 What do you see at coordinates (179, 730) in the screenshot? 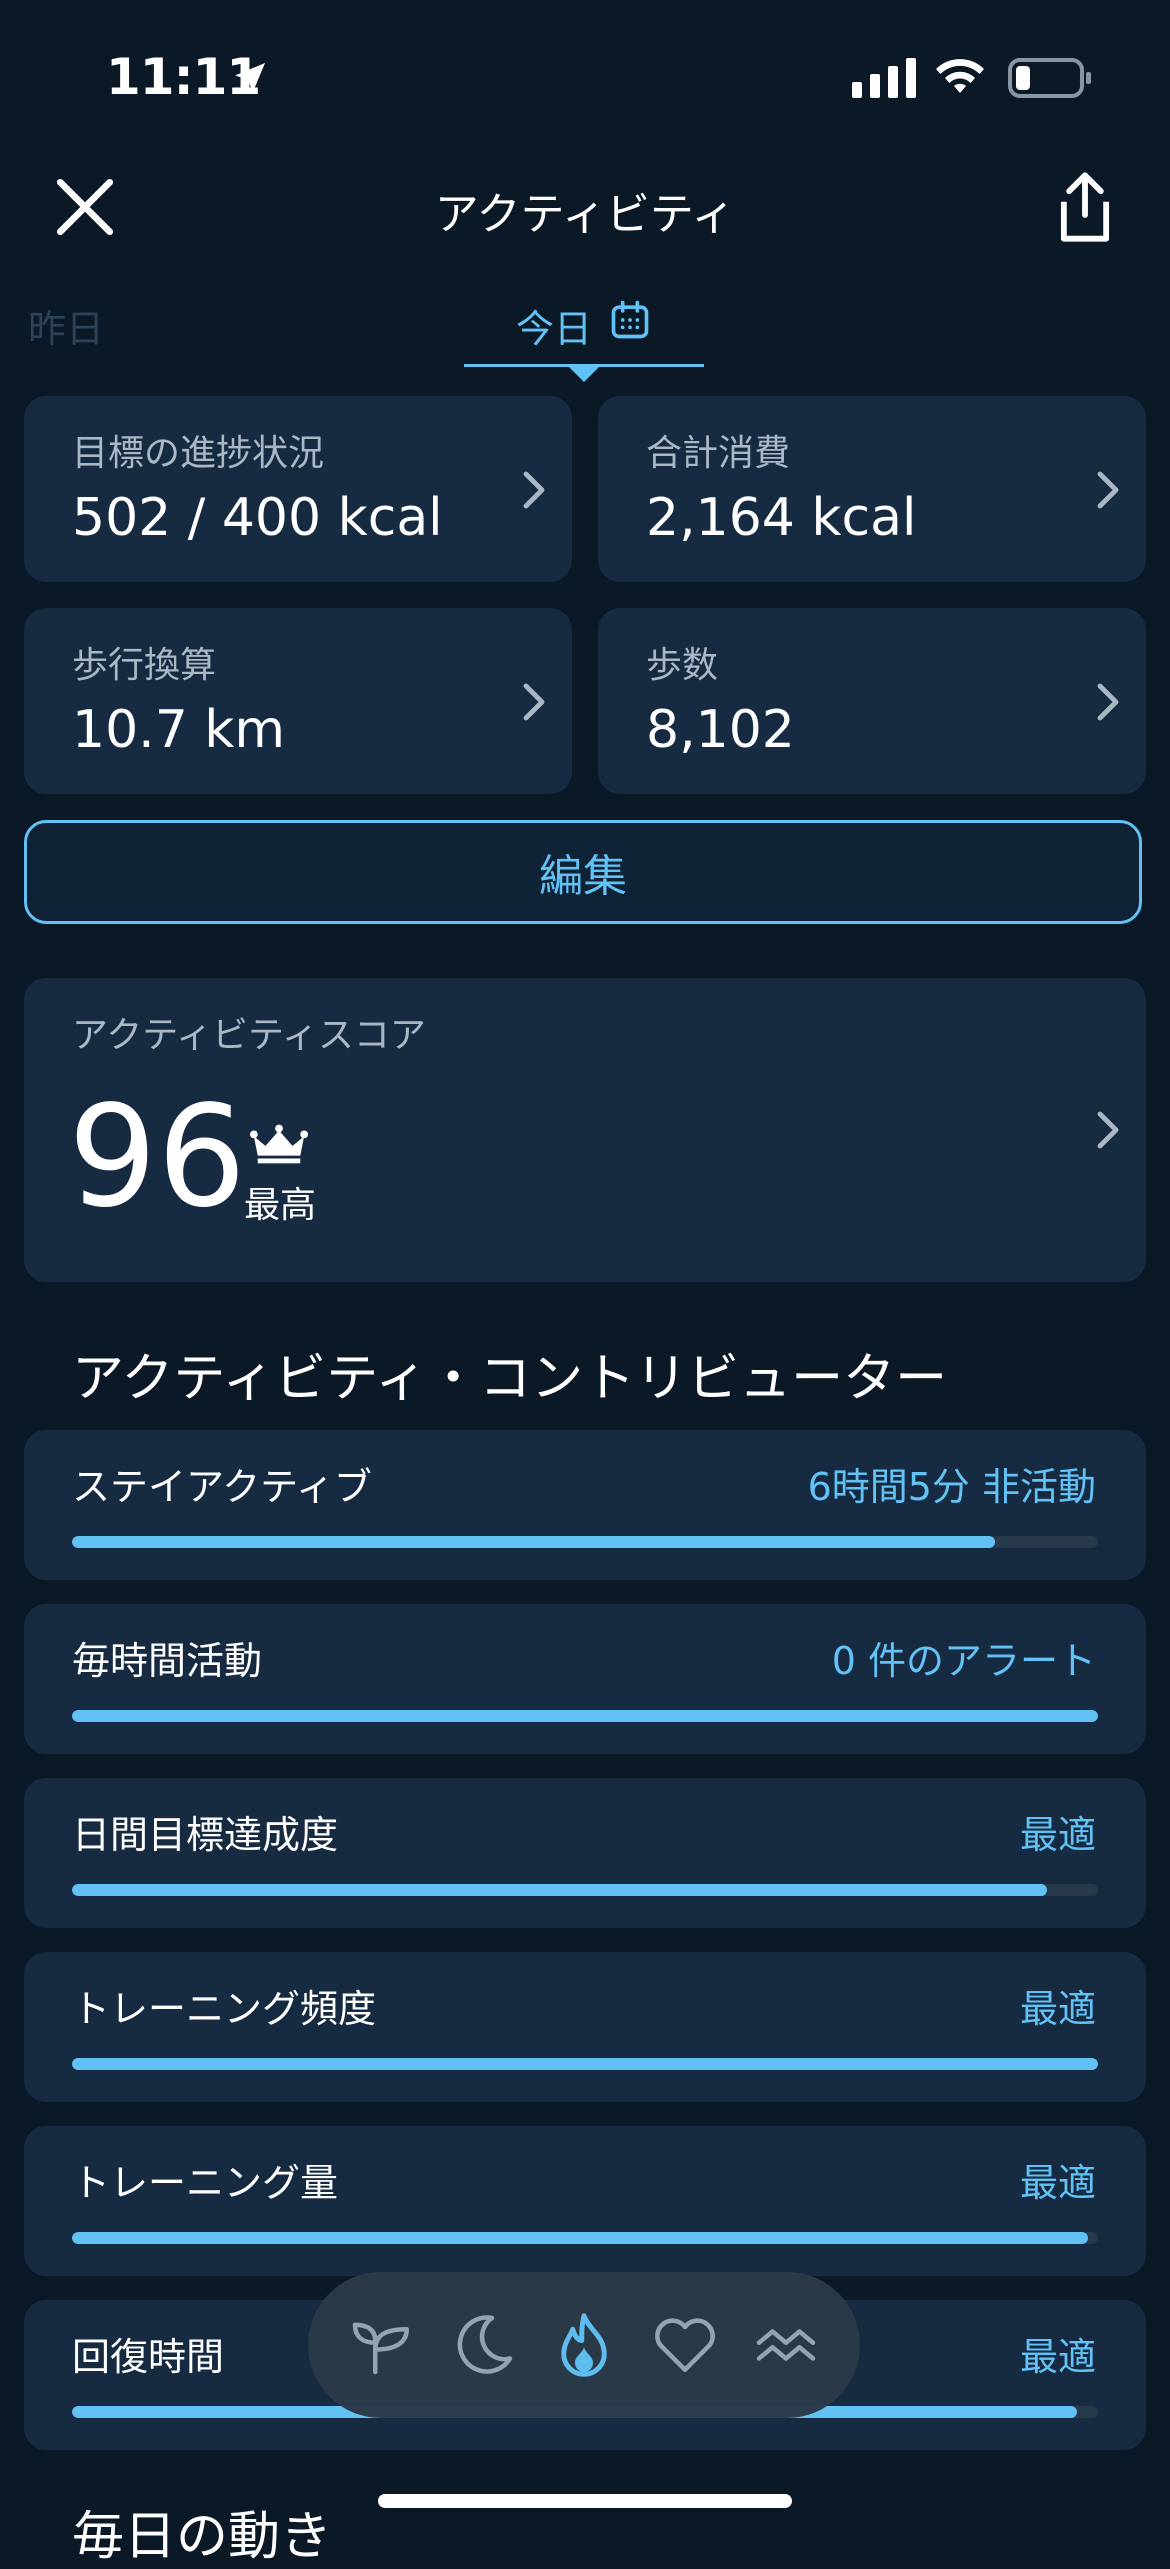
I see `metric-value: 10.7 km` at bounding box center [179, 730].